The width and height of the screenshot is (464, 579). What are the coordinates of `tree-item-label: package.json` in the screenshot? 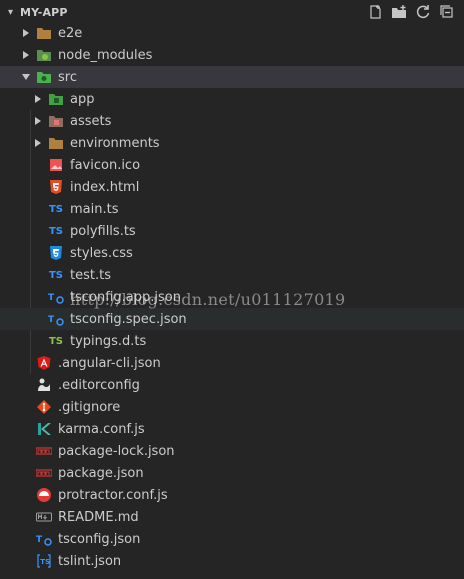 It's located at (101, 473).